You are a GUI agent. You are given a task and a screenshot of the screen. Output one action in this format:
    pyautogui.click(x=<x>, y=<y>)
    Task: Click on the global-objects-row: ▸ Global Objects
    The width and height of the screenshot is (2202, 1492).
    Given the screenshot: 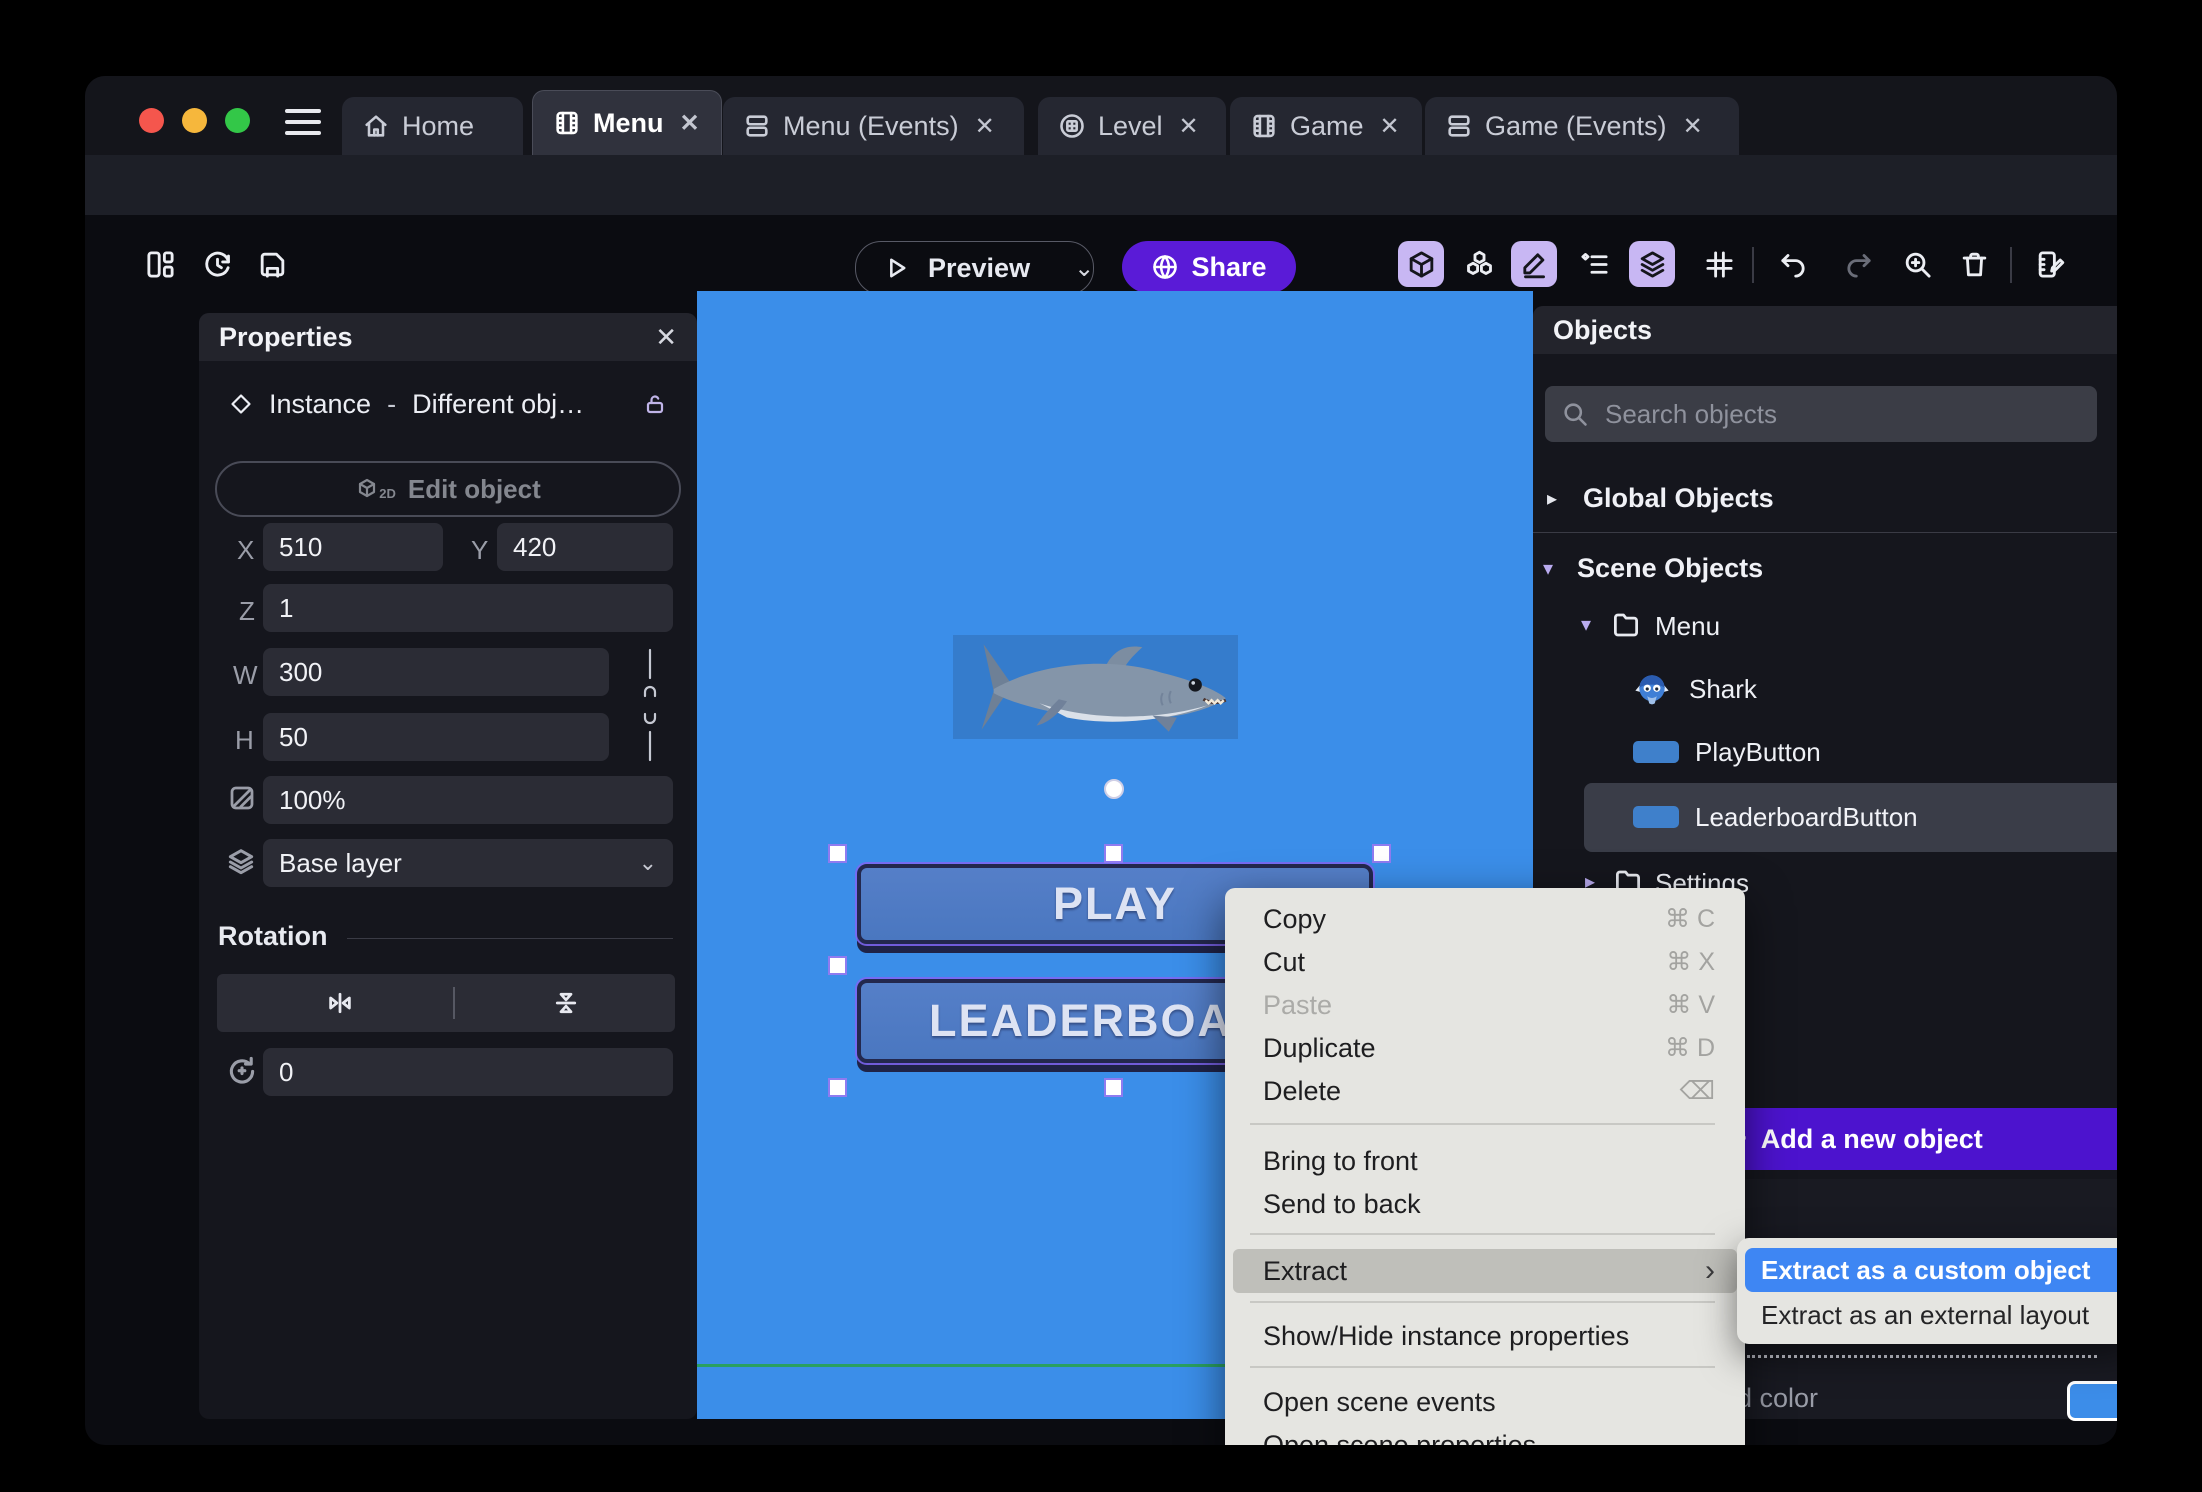 What is the action you would take?
    pyautogui.click(x=1832, y=498)
    